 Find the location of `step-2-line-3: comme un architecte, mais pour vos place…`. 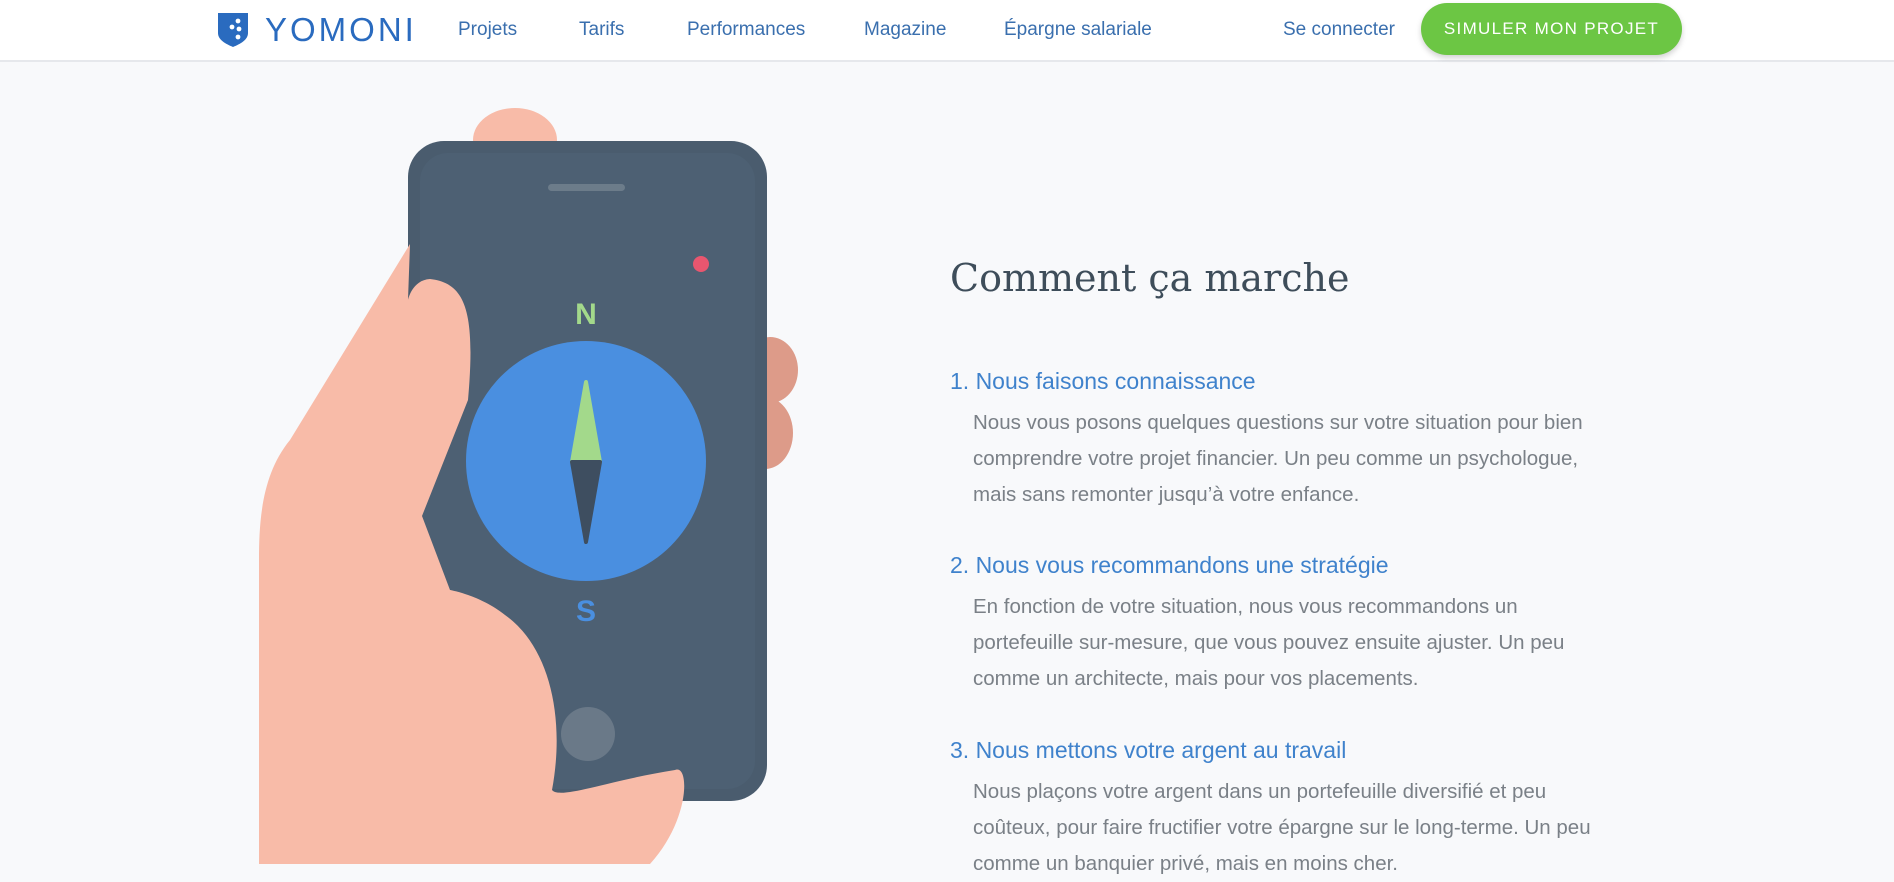

step-2-line-3: comme un architecte, mais pour vos place… is located at coordinates (1196, 678).